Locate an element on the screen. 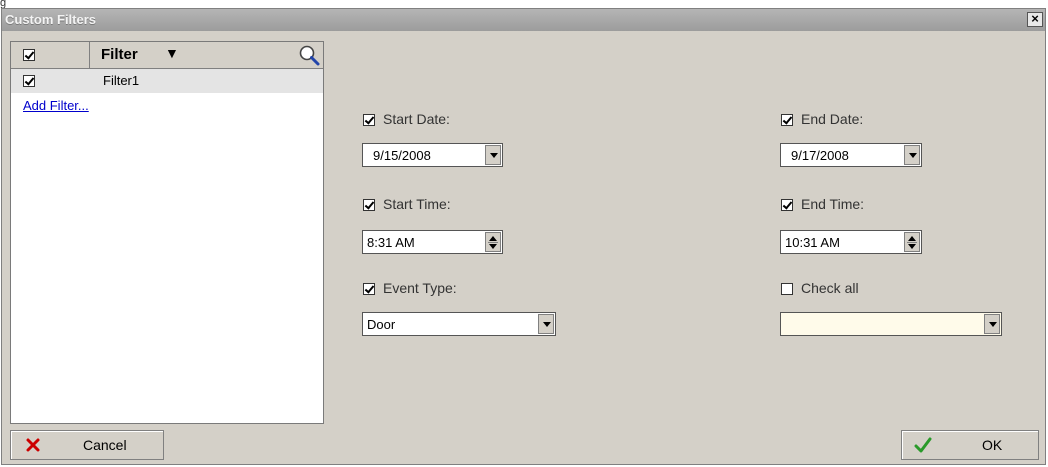 The width and height of the screenshot is (1048, 467). start-date-label: Start Date: is located at coordinates (416, 119).